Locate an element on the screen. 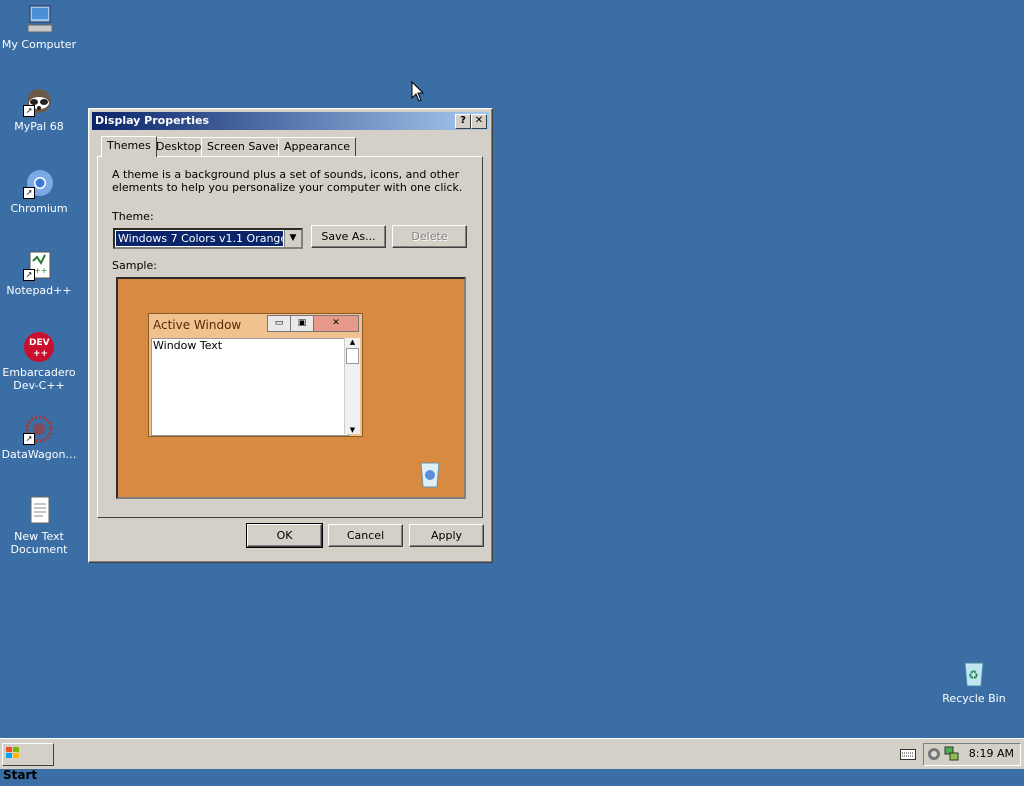 This screenshot has height=786, width=1024. desktop-icon-devcpp: DEV ++ Embarcadero Dev-C++ is located at coordinates (39, 361).